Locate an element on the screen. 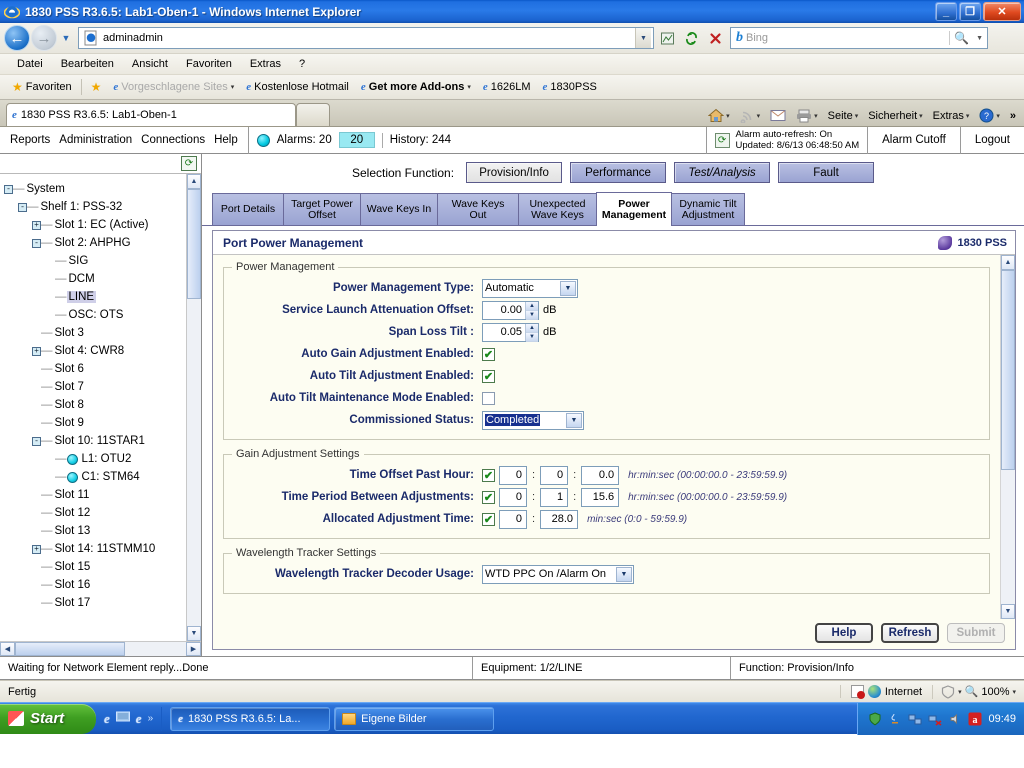 Image resolution: width=1024 pixels, height=768 pixels. auto-tilt-maintenance-checkbox is located at coordinates (488, 398).